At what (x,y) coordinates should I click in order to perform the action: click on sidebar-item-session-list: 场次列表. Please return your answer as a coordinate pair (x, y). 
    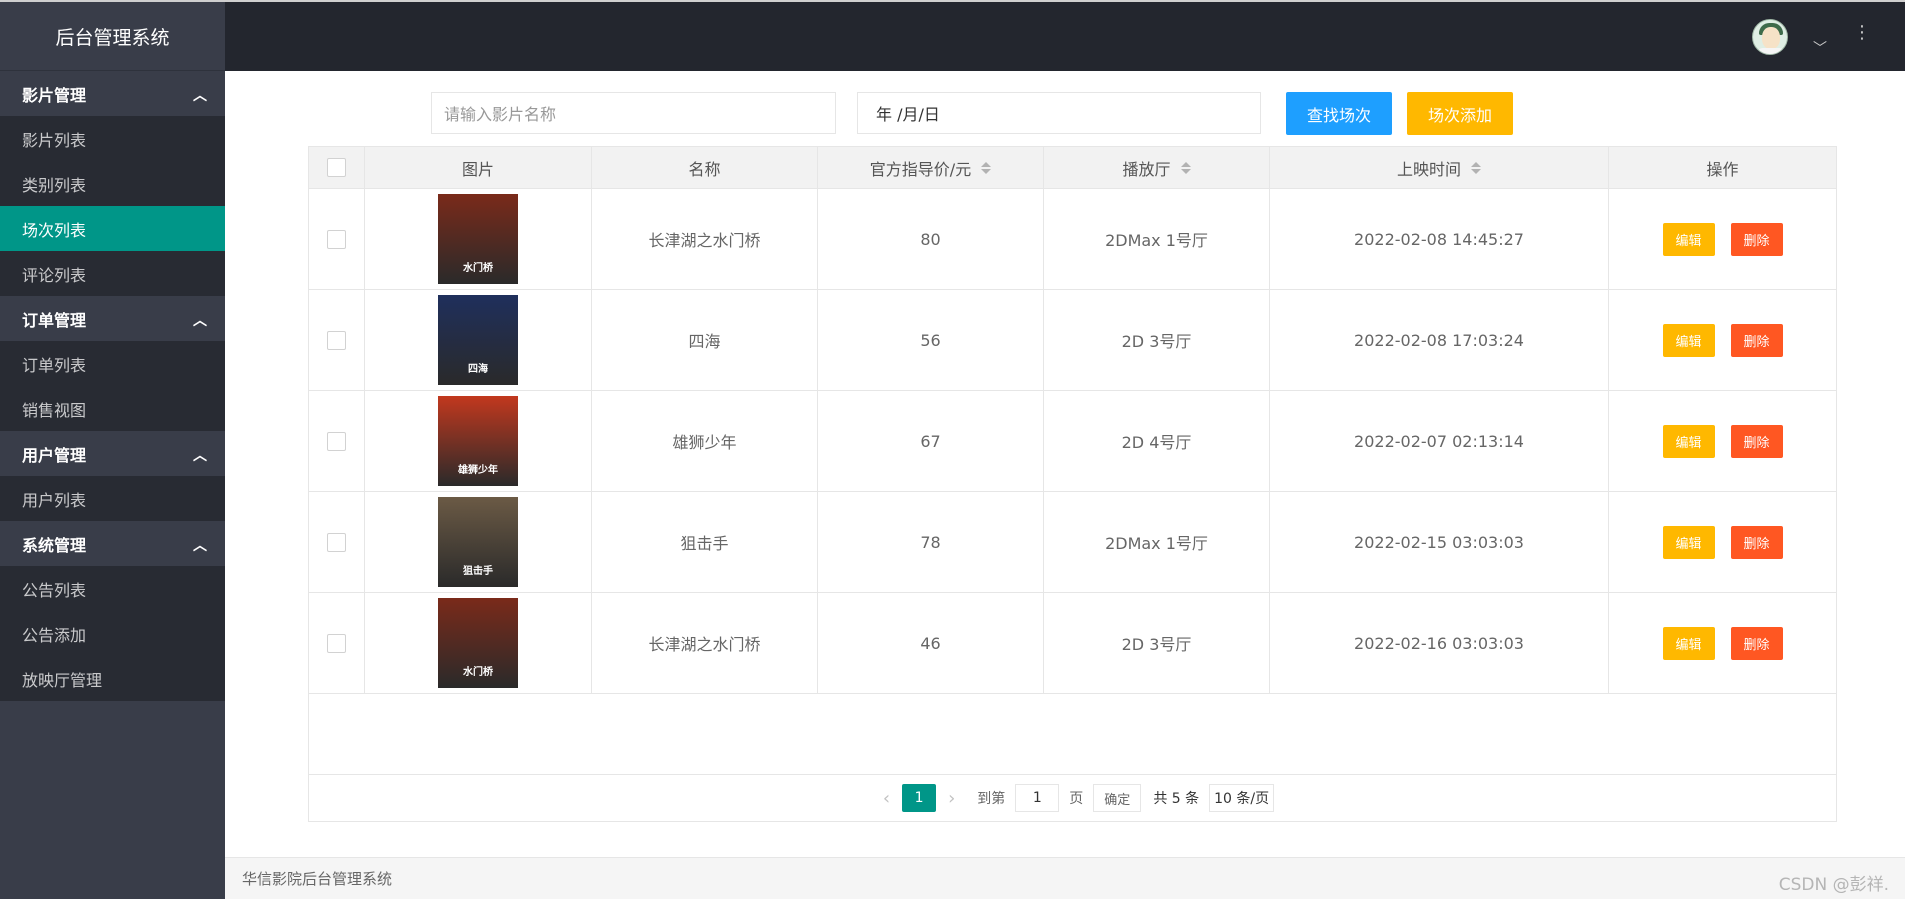
    Looking at the image, I should click on (112, 228).